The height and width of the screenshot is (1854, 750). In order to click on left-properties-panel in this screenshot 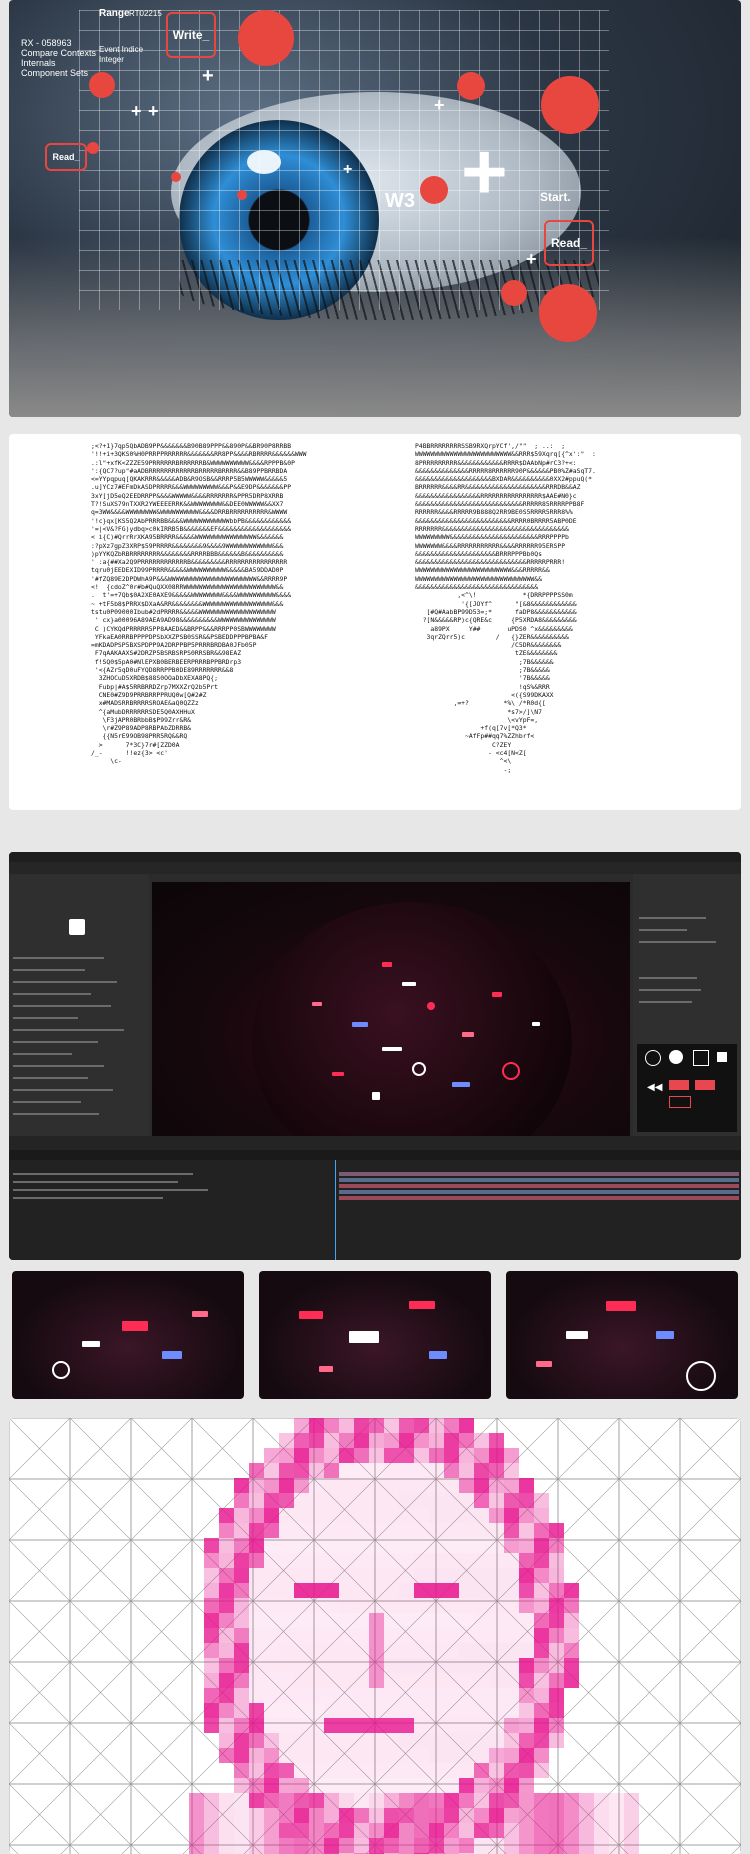, I will do `click(79, 1005)`.